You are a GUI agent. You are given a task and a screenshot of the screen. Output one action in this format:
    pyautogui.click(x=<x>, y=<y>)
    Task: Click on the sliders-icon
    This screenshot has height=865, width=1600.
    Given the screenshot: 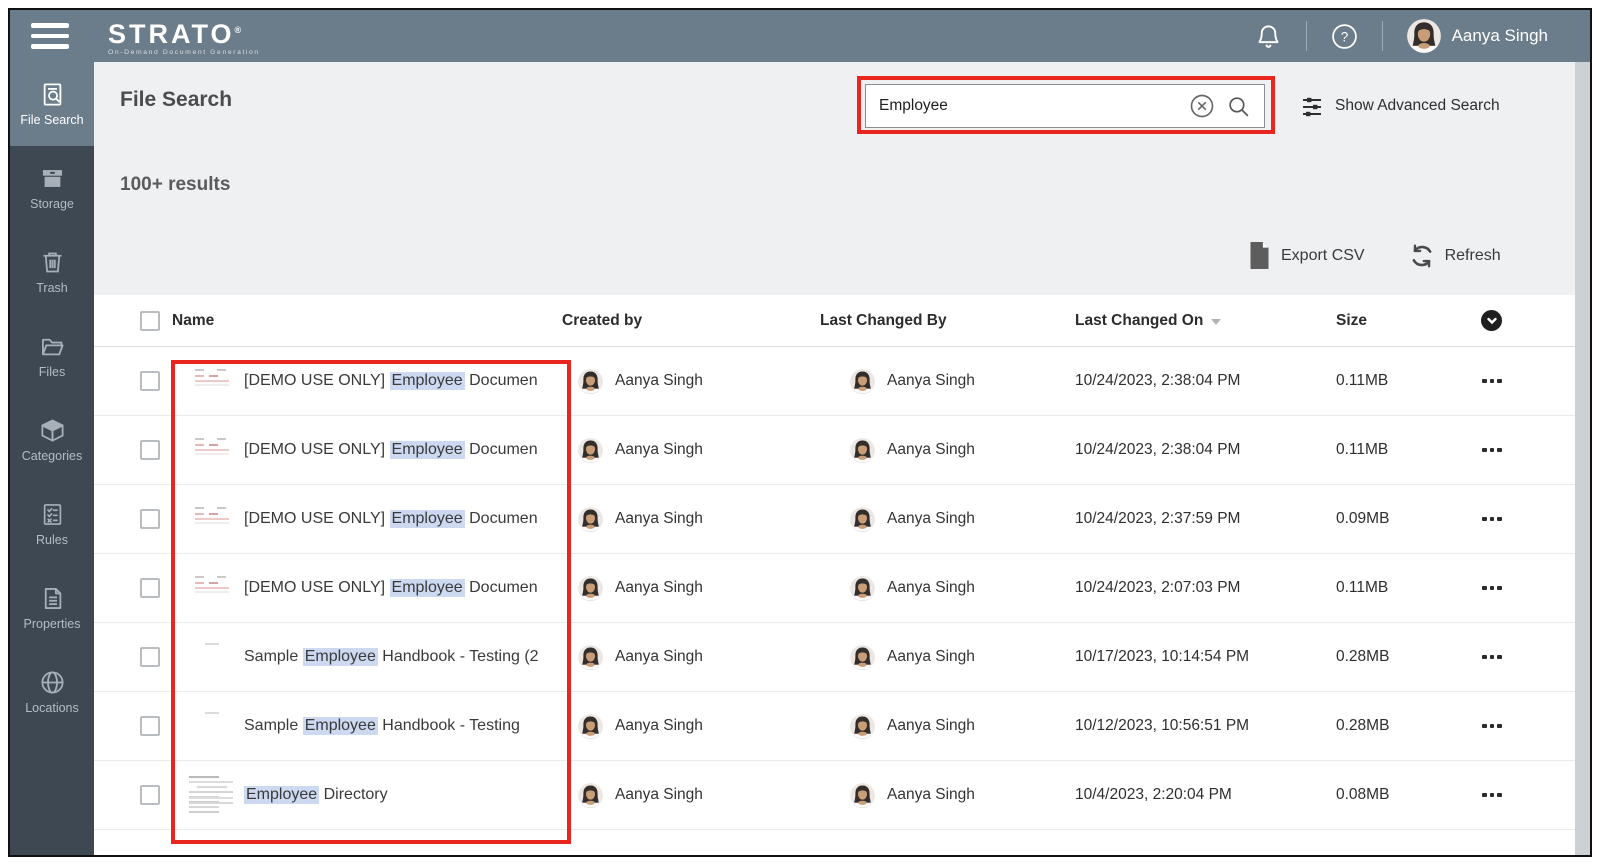 What is the action you would take?
    pyautogui.click(x=1312, y=106)
    